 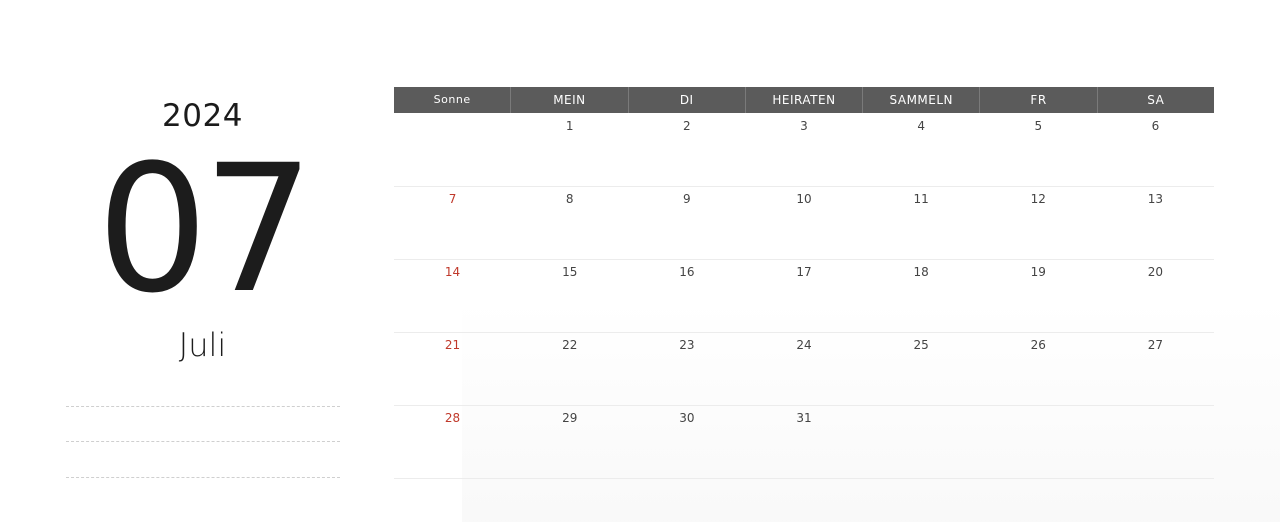 What do you see at coordinates (1038, 295) in the screenshot?
I see `day-cell: 19` at bounding box center [1038, 295].